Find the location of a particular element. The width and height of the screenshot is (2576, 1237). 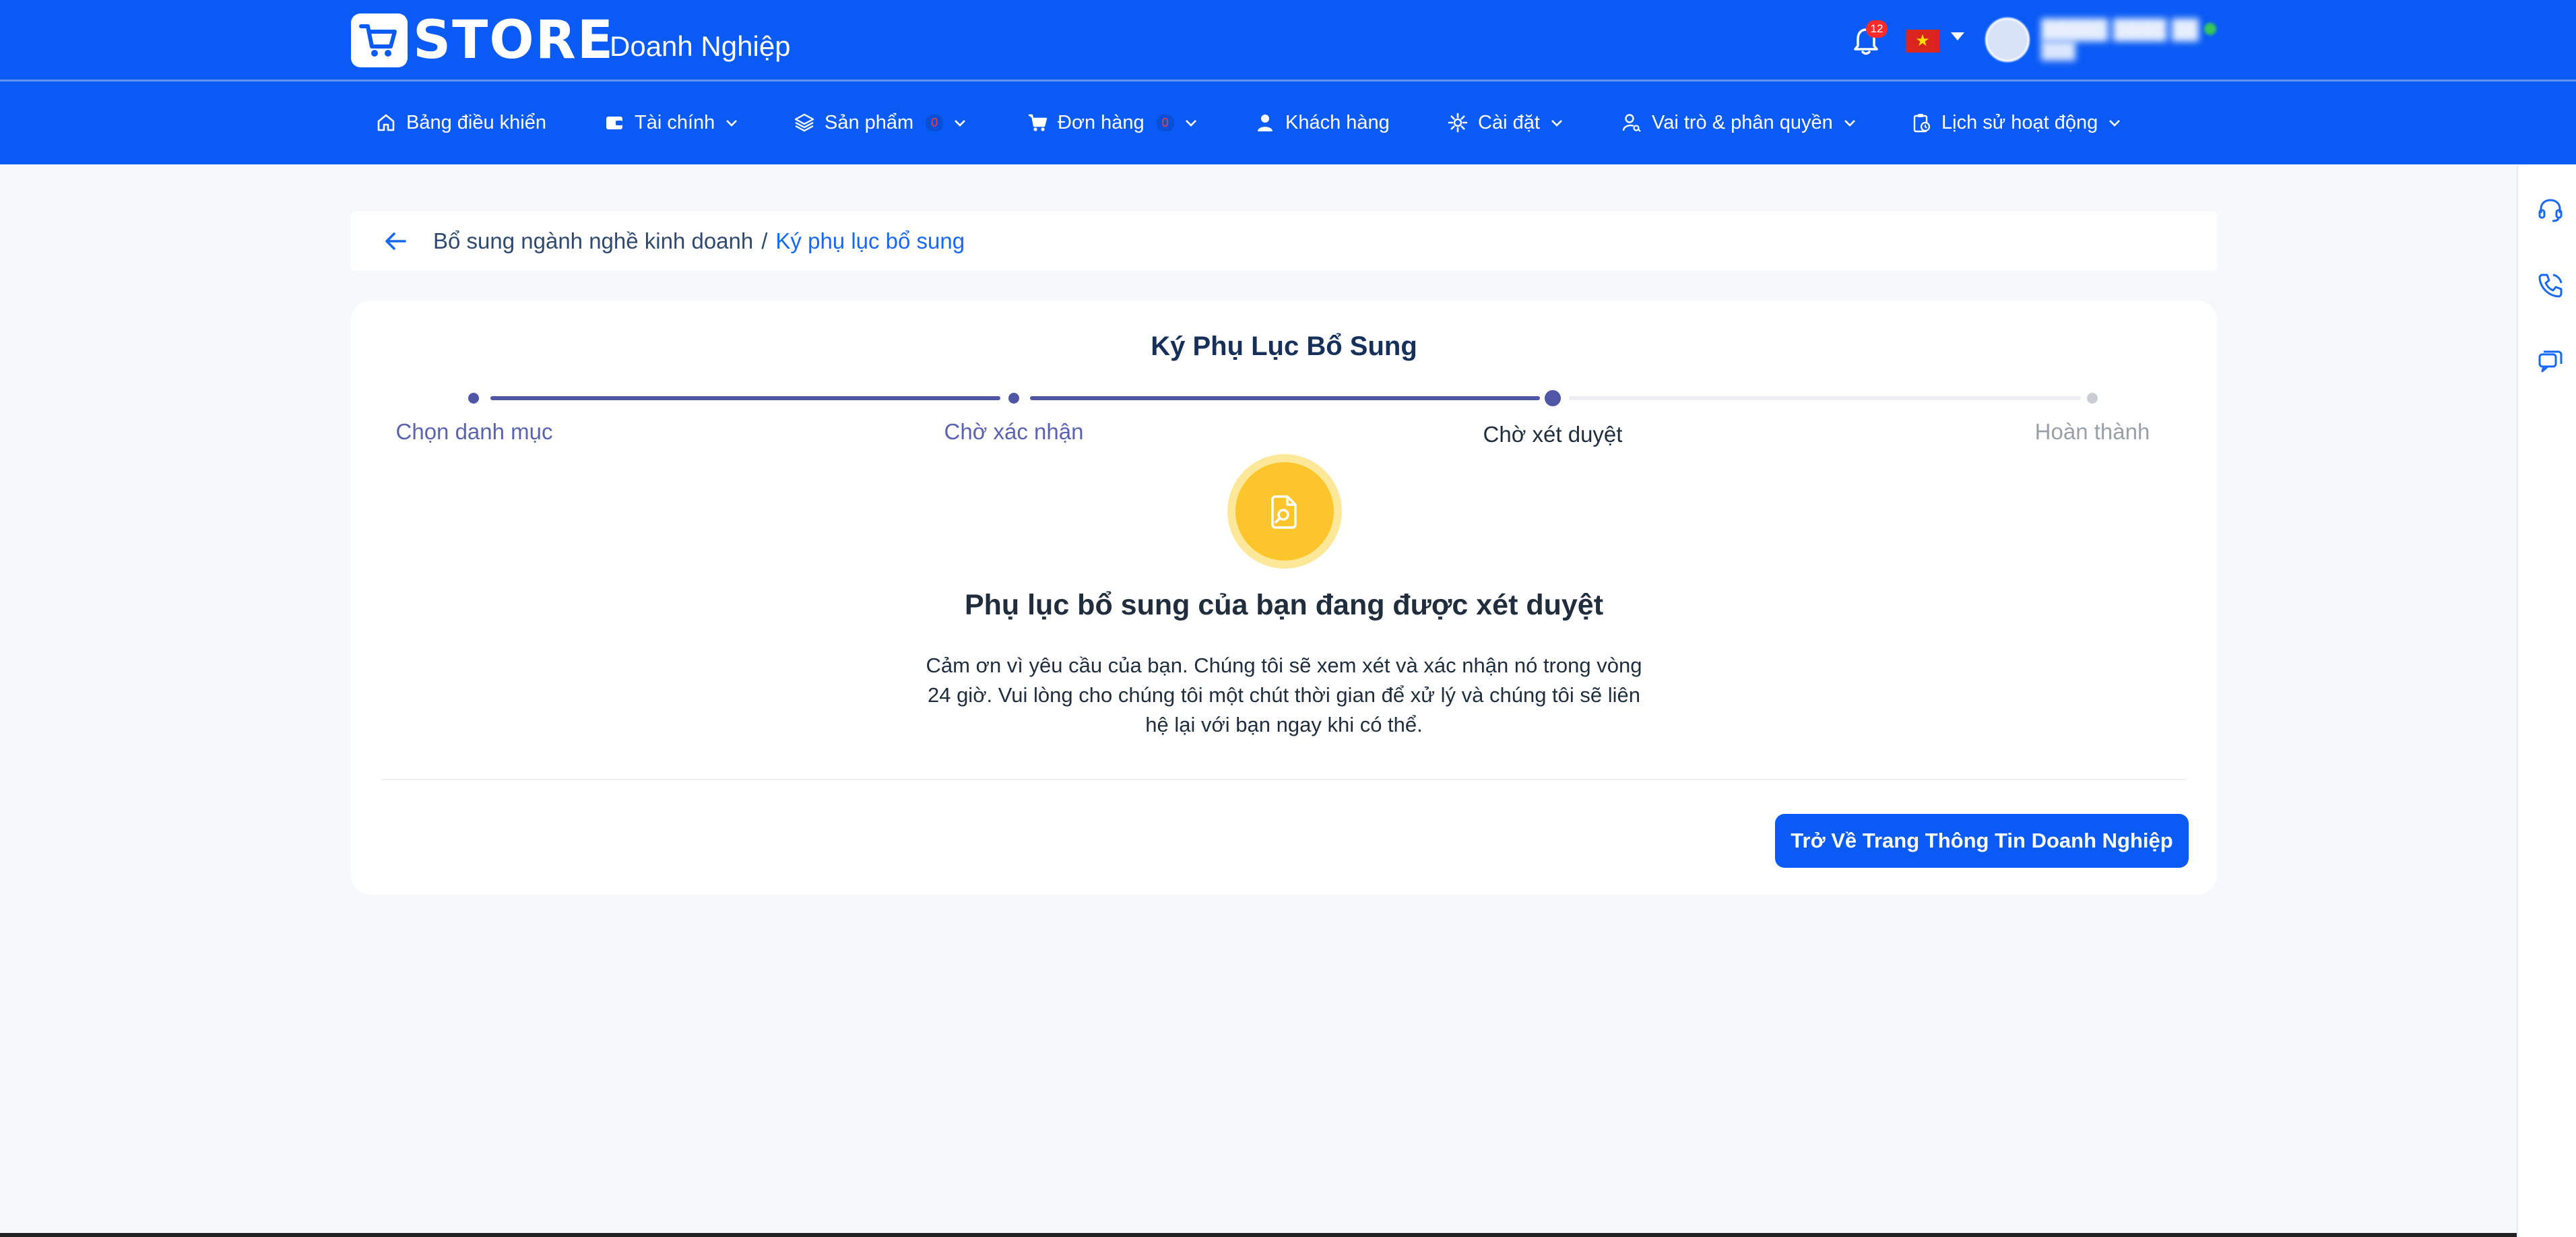

gear-icon is located at coordinates (1458, 123).